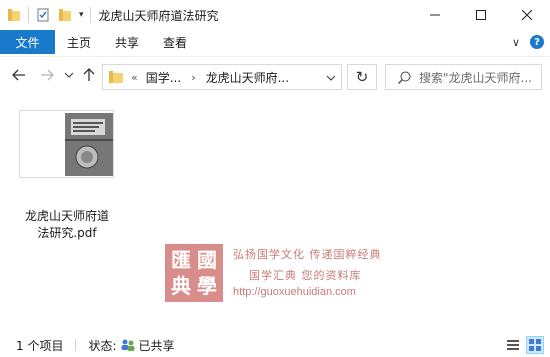  I want to click on sharing-status: 状态: 已共享, so click(131, 345).